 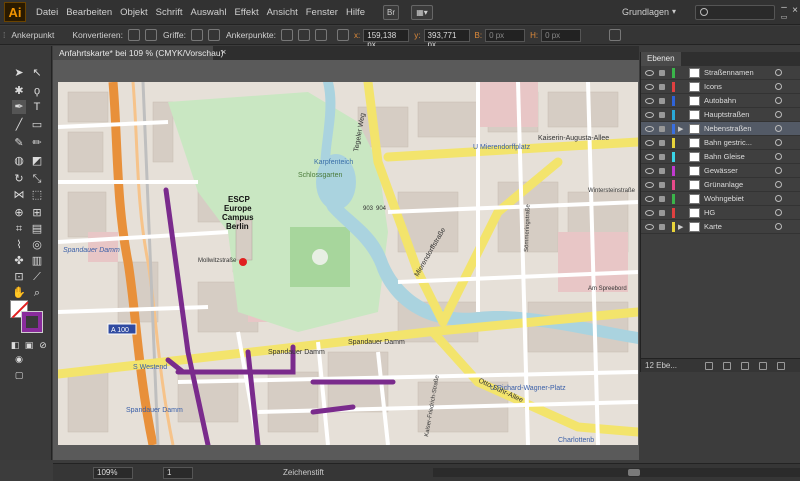 What do you see at coordinates (709, 366) in the screenshot?
I see `locate-object-icon` at bounding box center [709, 366].